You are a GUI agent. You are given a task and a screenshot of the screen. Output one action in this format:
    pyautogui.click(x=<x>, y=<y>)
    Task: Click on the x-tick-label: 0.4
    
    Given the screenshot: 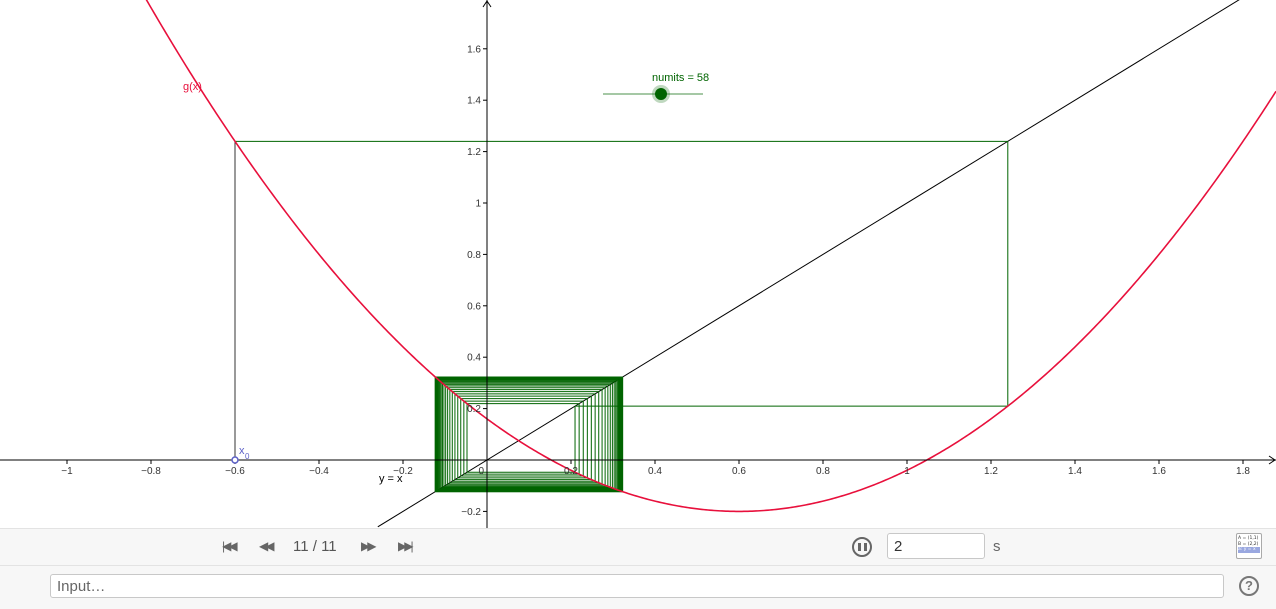 What is the action you would take?
    pyautogui.click(x=655, y=471)
    